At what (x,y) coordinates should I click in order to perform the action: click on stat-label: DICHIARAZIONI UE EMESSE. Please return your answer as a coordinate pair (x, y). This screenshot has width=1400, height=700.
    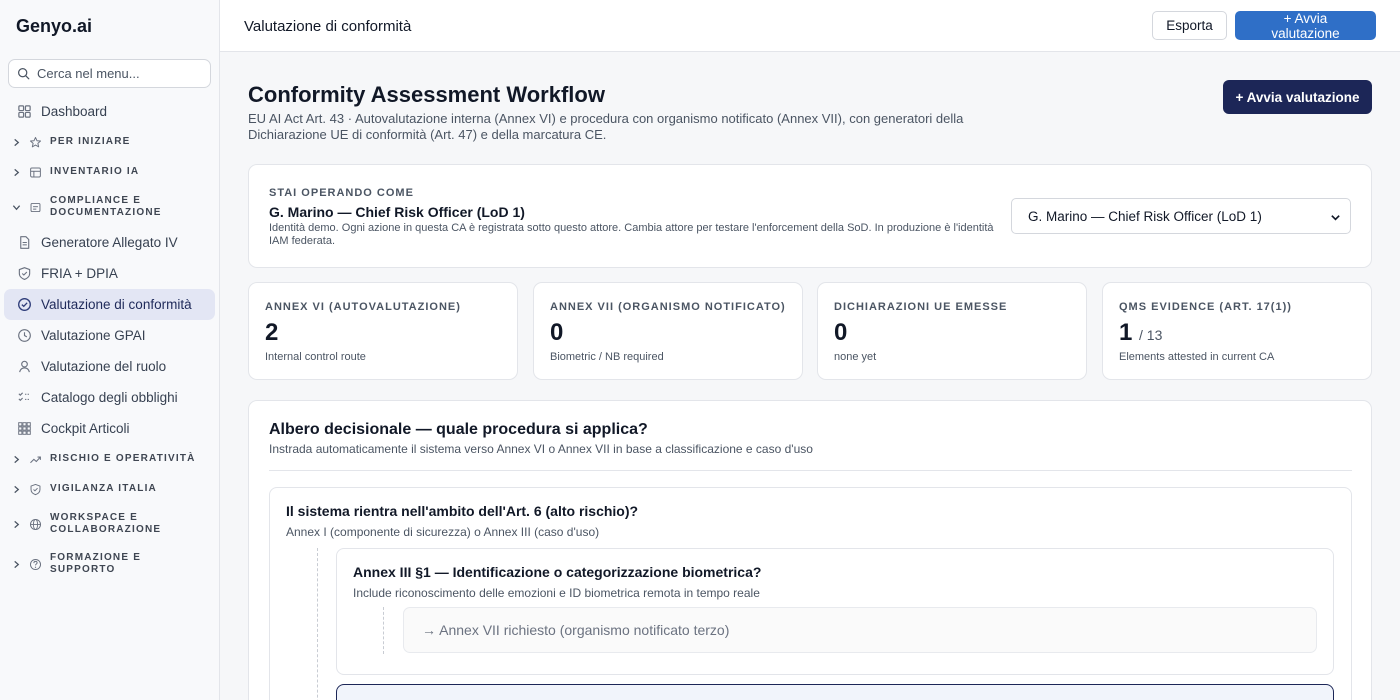
    Looking at the image, I should click on (921, 307).